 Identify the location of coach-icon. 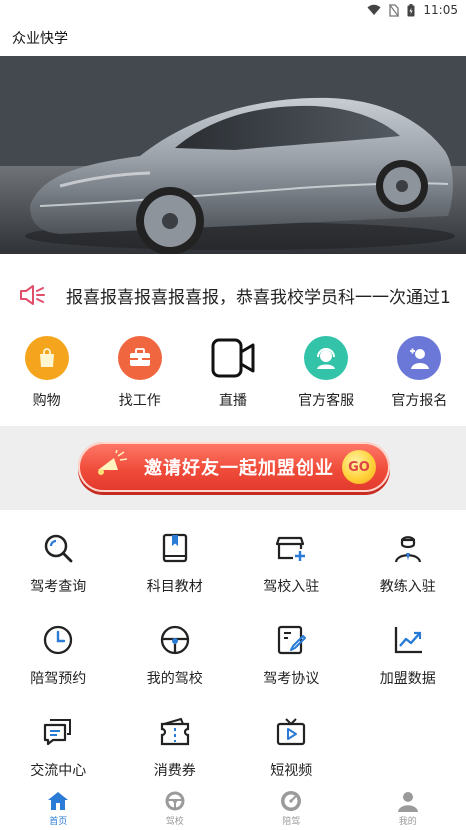
(407, 549).